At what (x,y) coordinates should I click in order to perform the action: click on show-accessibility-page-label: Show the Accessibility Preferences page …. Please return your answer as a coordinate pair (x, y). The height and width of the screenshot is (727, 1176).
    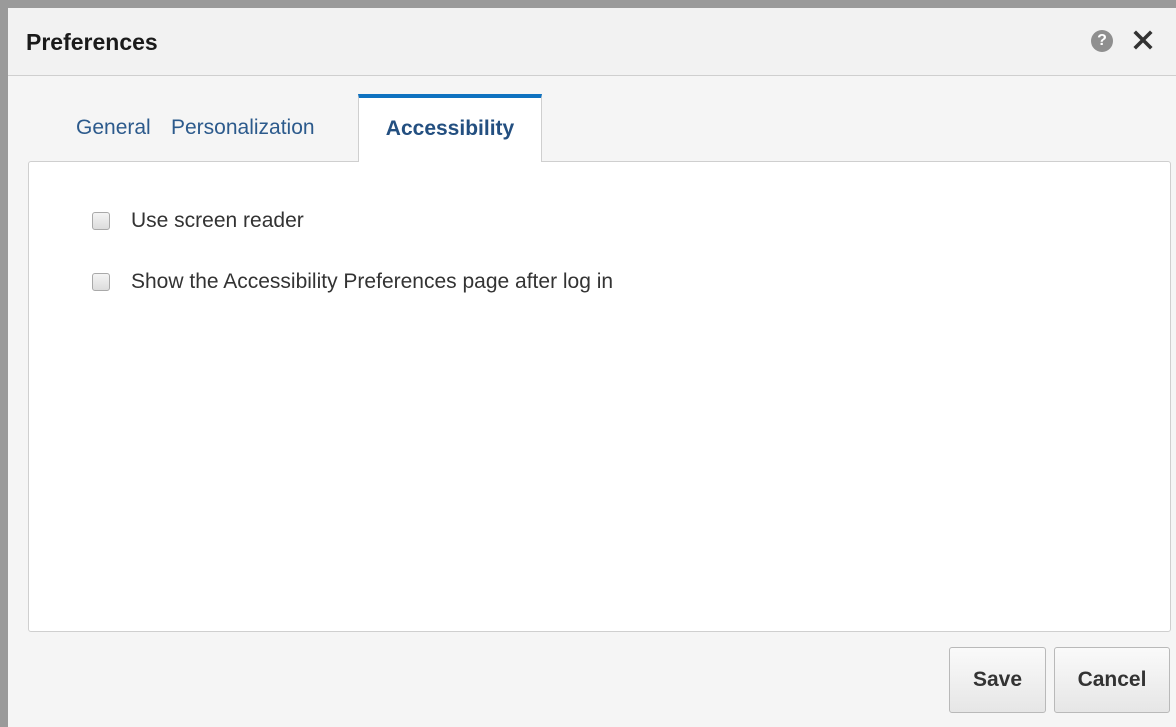
    Looking at the image, I should click on (372, 281).